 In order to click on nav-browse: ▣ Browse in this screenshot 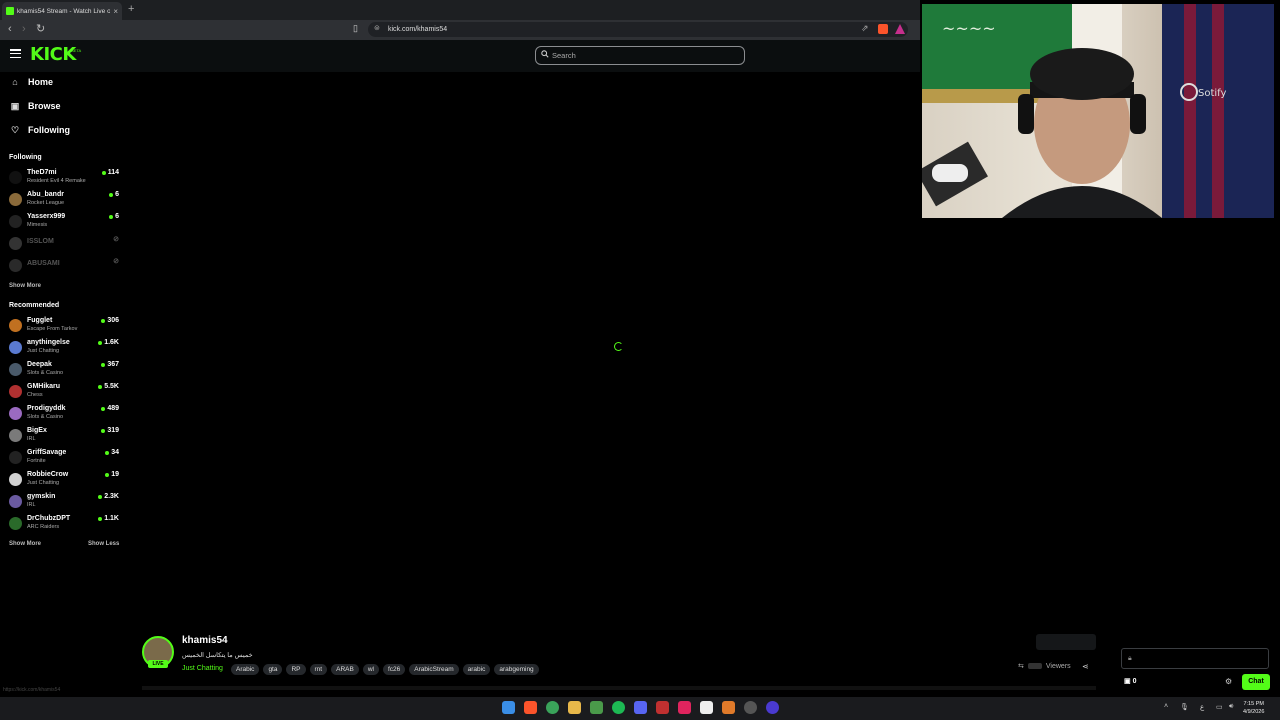, I will do `click(35, 106)`.